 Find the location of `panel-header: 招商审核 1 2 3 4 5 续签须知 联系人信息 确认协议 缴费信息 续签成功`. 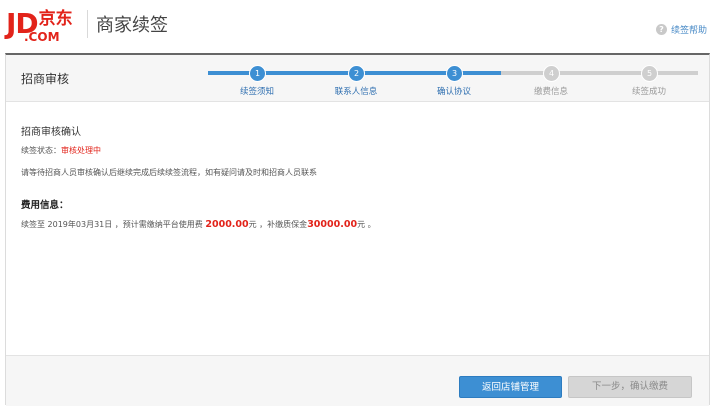

panel-header: 招商审核 1 2 3 4 5 续签须知 联系人信息 确认协议 缴费信息 续签成功 is located at coordinates (357, 78).